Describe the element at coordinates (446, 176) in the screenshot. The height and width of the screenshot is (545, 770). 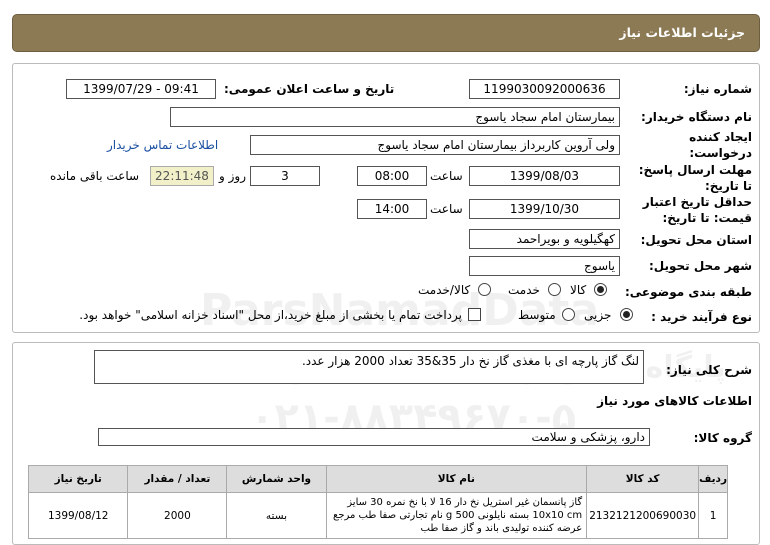
I see `reply-time-label: ساعت` at that location.